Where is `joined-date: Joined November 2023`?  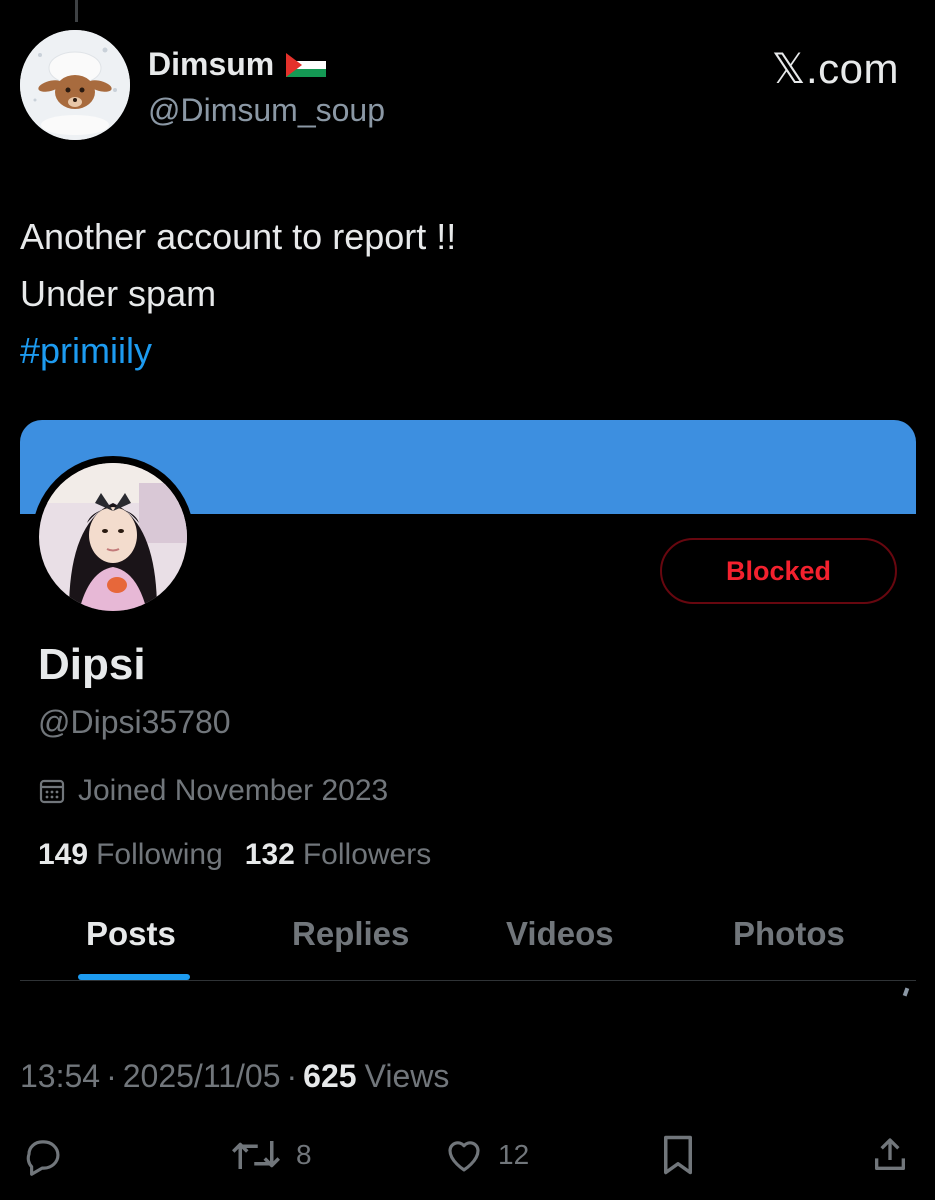 joined-date: Joined November 2023 is located at coordinates (213, 791).